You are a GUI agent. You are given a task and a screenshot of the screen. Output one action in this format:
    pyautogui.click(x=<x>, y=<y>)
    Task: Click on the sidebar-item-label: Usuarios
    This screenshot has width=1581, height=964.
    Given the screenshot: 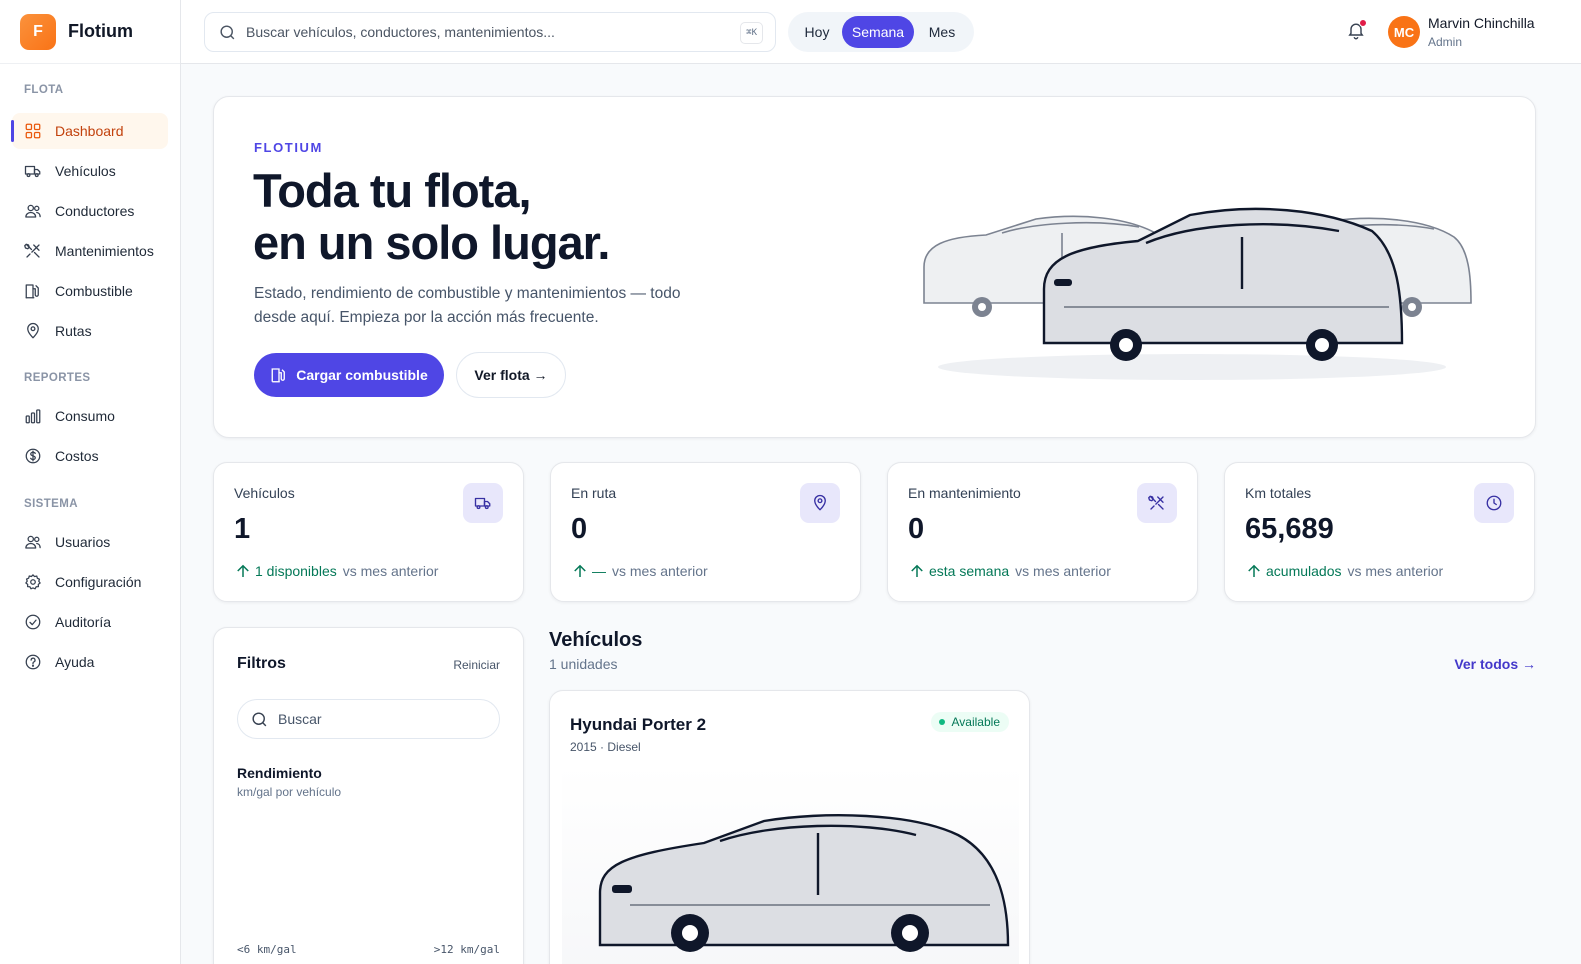 What is the action you would take?
    pyautogui.click(x=83, y=542)
    